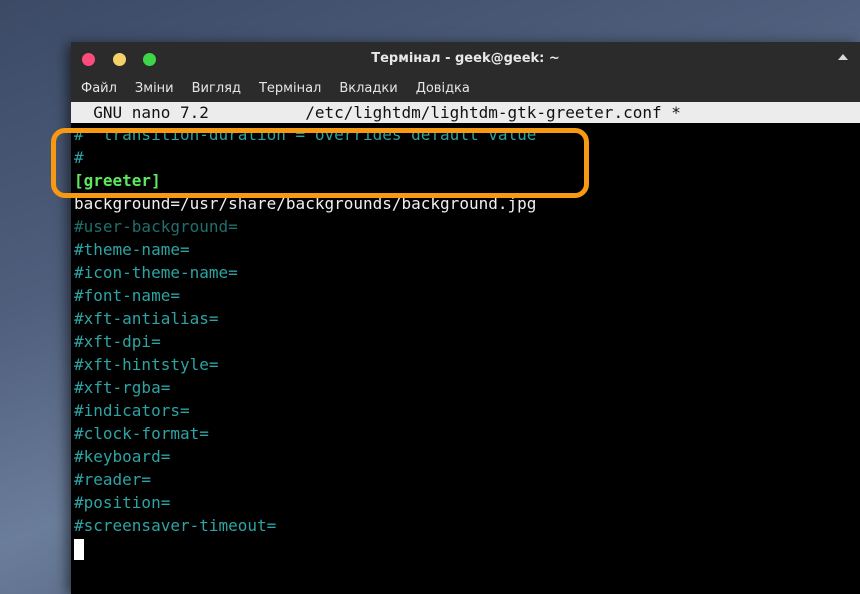  Describe the element at coordinates (442, 89) in the screenshot. I see `menu-help: Довідка` at that location.